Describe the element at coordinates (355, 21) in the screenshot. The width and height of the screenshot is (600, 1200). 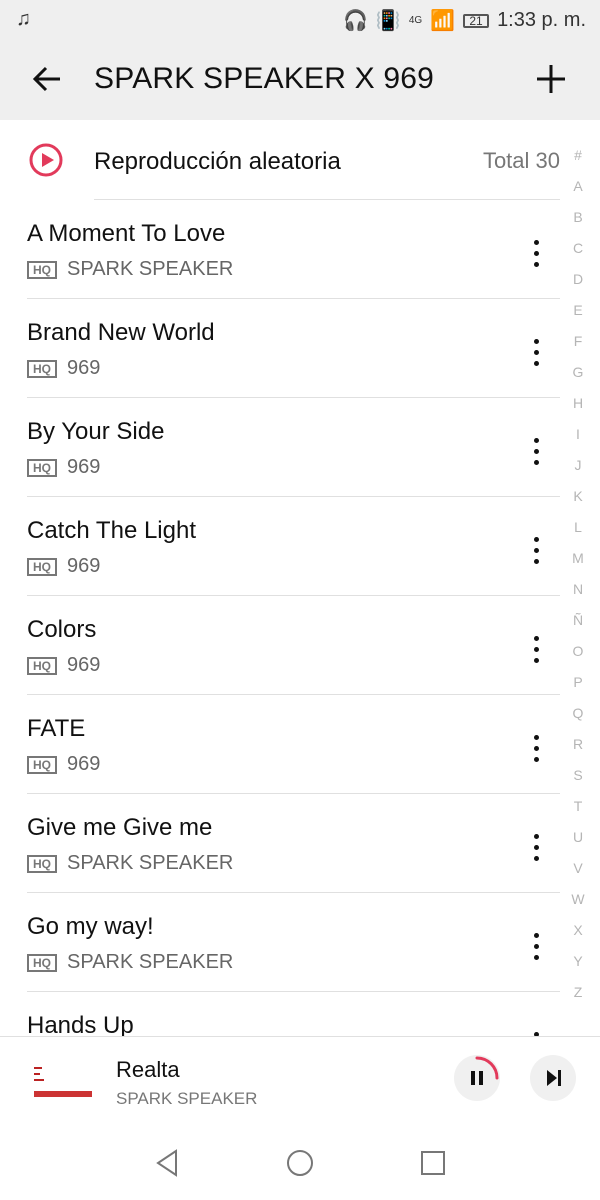
I see `headphones-icon: 🎧` at that location.